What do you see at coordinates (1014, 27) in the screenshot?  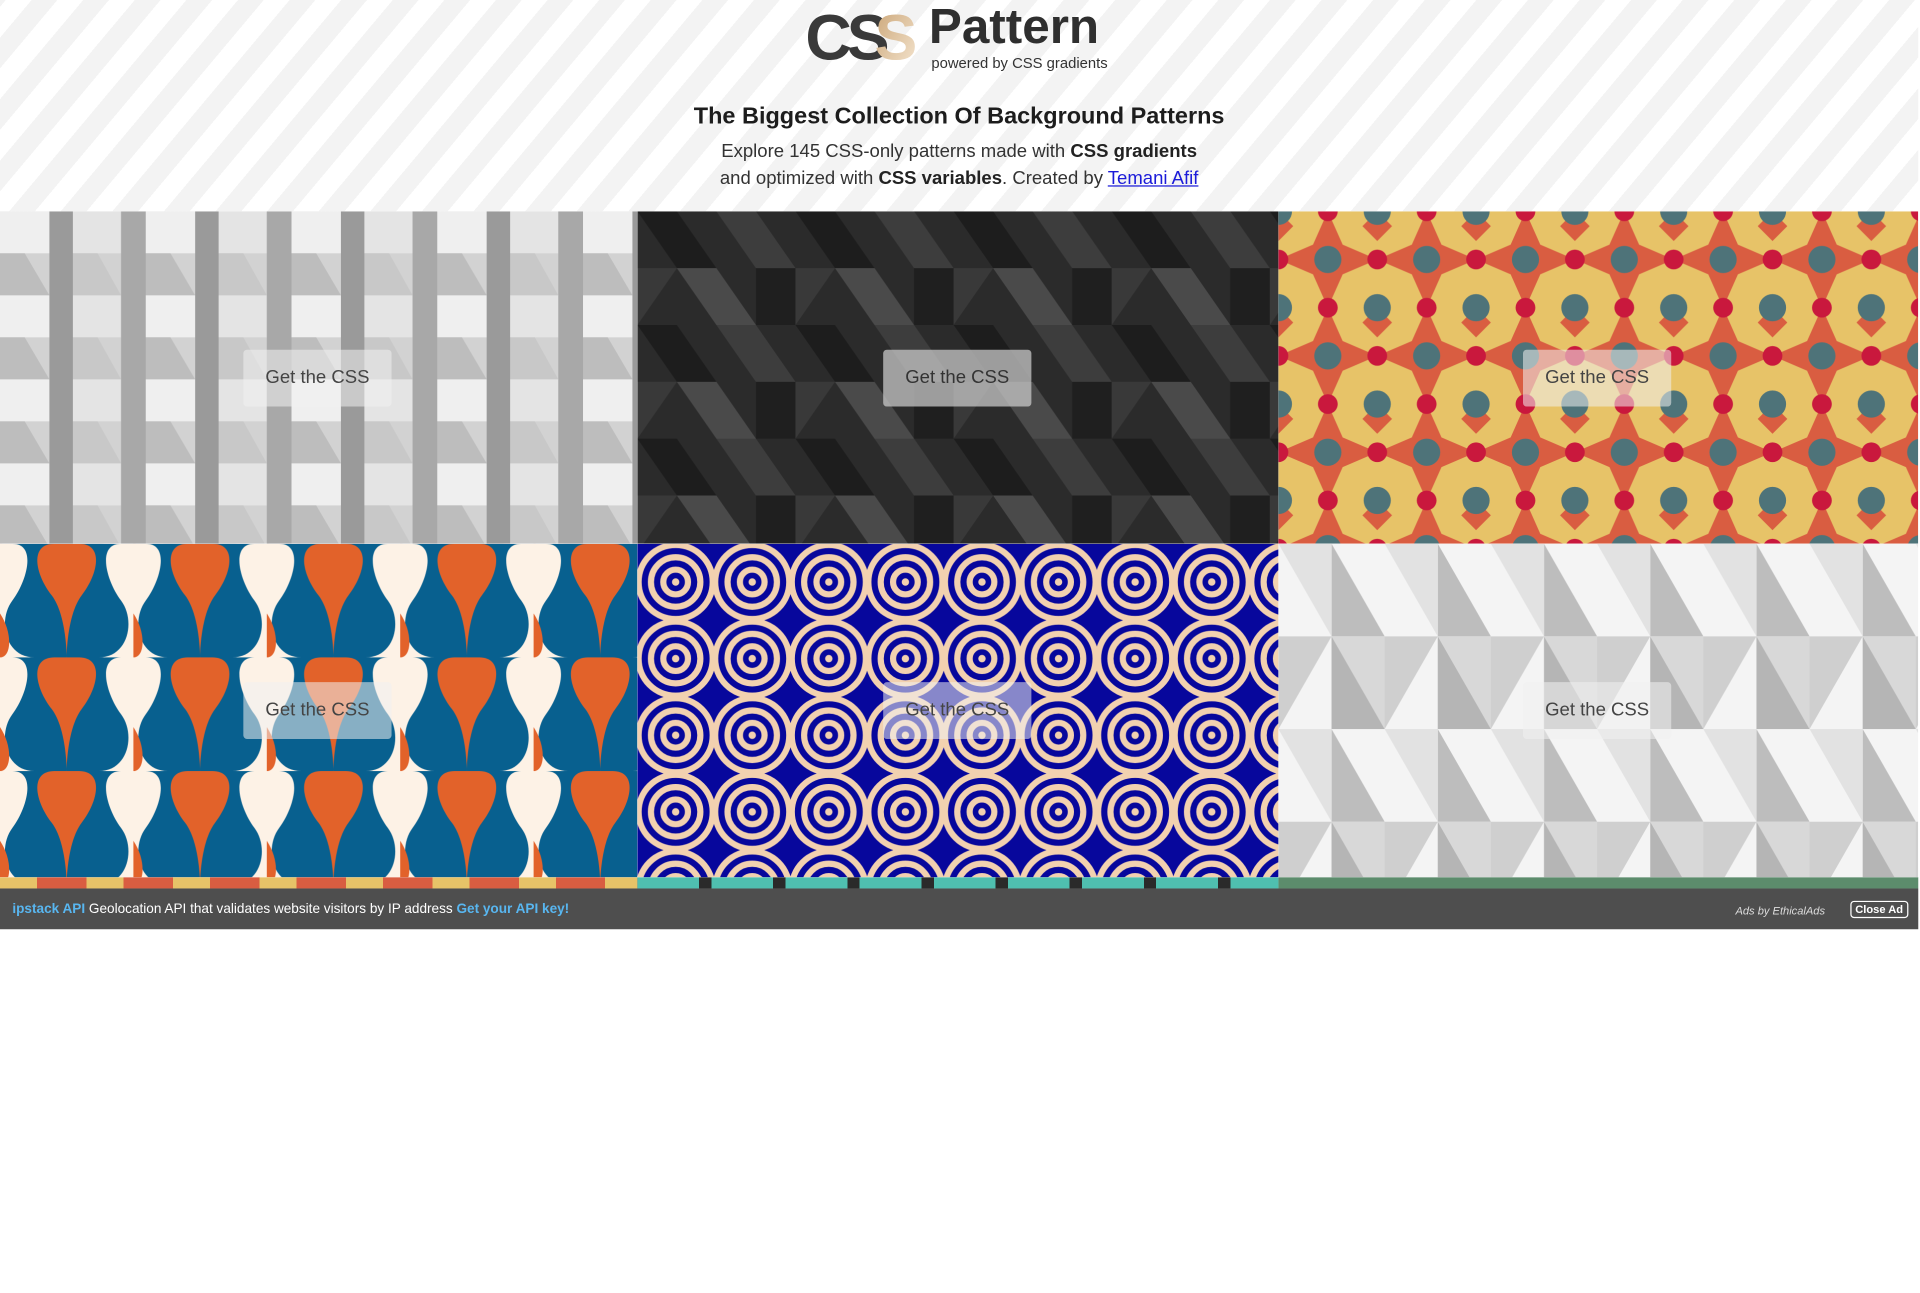 I see `logo-wordmark: Pattern` at bounding box center [1014, 27].